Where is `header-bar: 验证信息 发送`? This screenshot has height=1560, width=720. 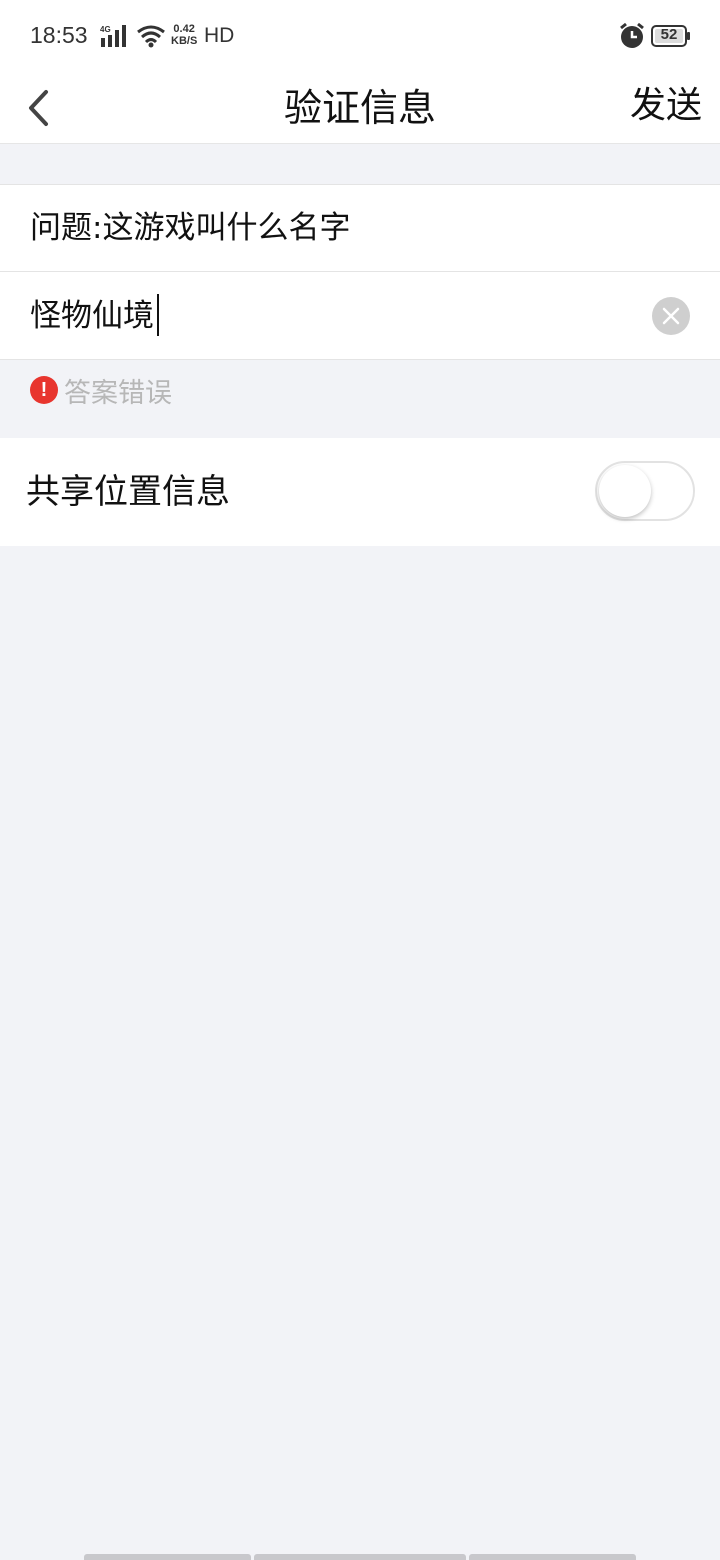
header-bar: 验证信息 发送 is located at coordinates (360, 108).